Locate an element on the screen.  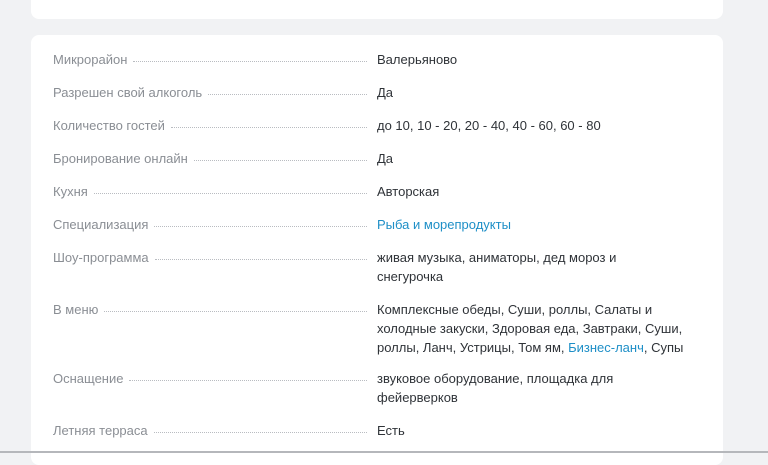
detail-label: В меню is located at coordinates (76, 309).